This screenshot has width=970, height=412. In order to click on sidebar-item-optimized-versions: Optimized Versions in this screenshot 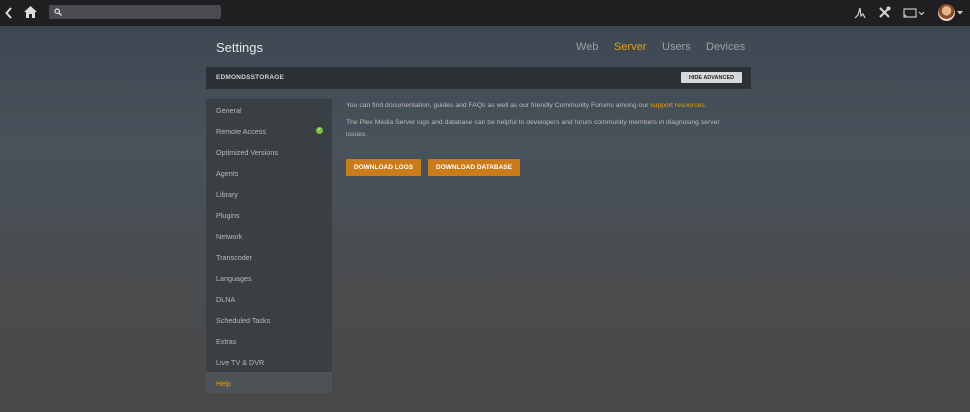, I will do `click(269, 151)`.